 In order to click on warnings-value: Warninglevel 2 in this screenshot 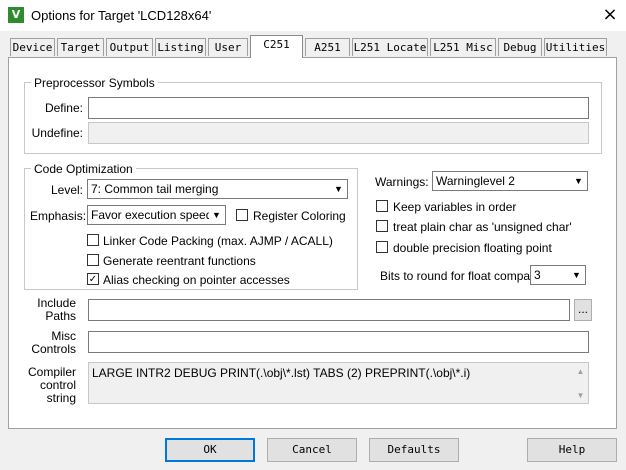, I will do `click(475, 181)`.